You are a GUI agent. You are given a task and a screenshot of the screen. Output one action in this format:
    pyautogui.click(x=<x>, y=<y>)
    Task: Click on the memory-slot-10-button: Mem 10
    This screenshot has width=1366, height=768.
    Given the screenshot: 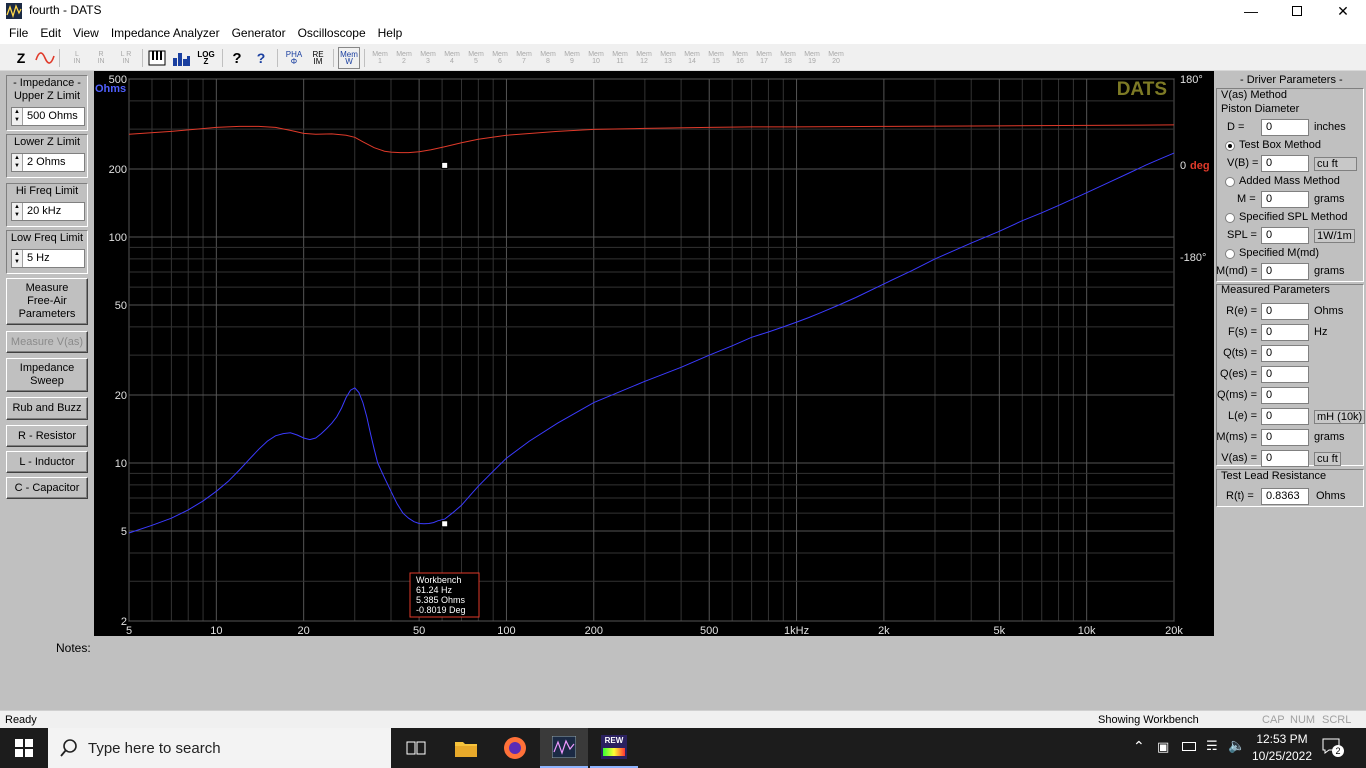 What is the action you would take?
    pyautogui.click(x=596, y=58)
    